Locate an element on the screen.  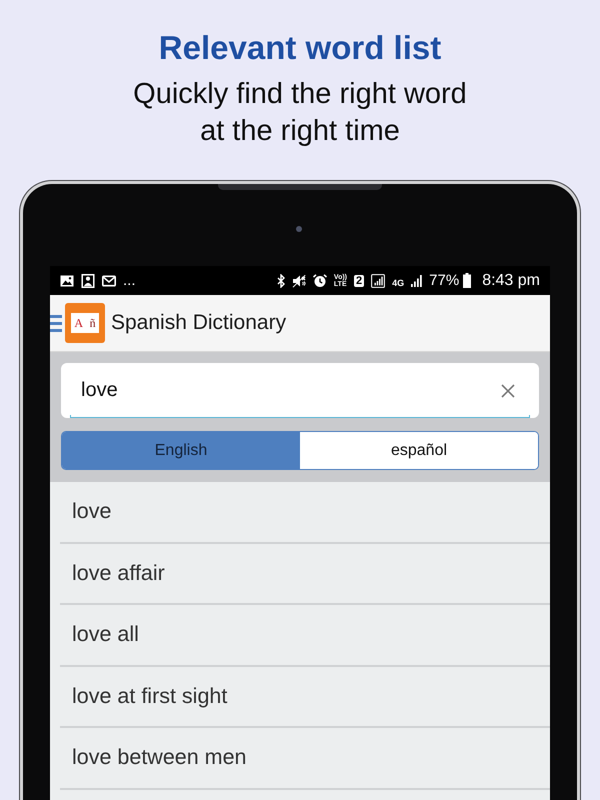
app-title: Spanish Dictionary is located at coordinates (198, 323).